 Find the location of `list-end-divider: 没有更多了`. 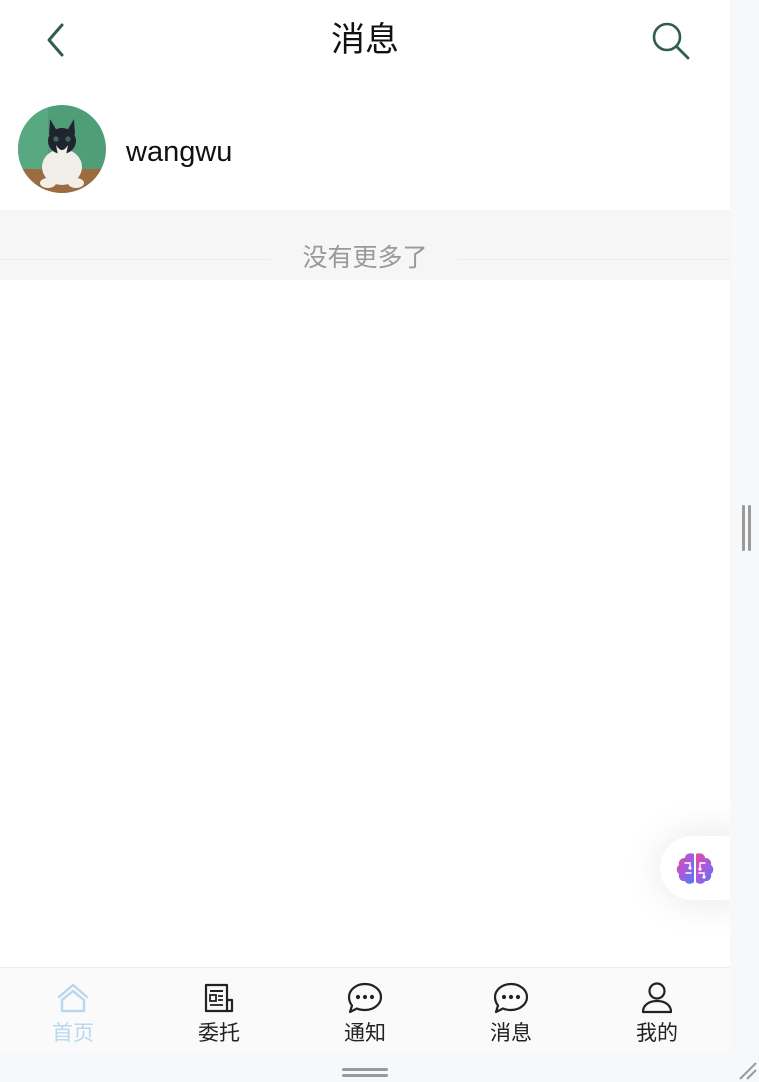

list-end-divider: 没有更多了 is located at coordinates (365, 245).